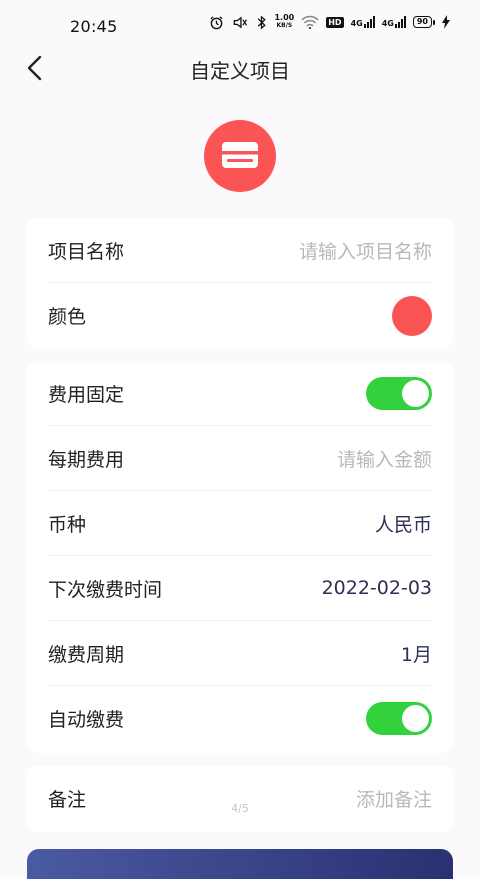 The height and width of the screenshot is (879, 480). What do you see at coordinates (105, 589) in the screenshot?
I see `next-payment-label: 下次缴费时间` at bounding box center [105, 589].